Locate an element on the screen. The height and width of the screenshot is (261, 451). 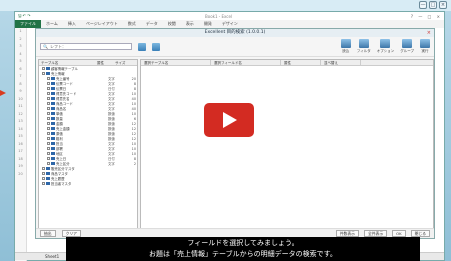
excel-titlebar: 🖫 ↶ ↷ Book1 - Excel ? — □ × is located at coordinates (229, 16).